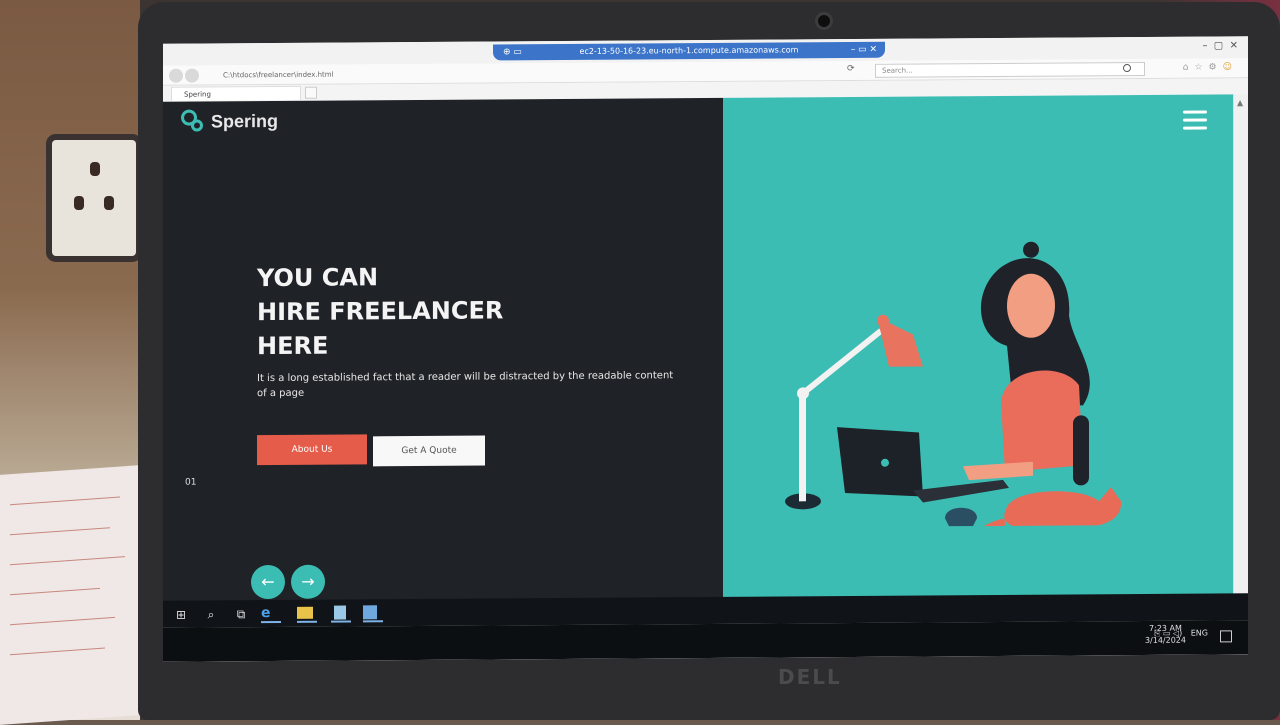  What do you see at coordinates (190, 483) in the screenshot?
I see `slide-number: 01` at bounding box center [190, 483].